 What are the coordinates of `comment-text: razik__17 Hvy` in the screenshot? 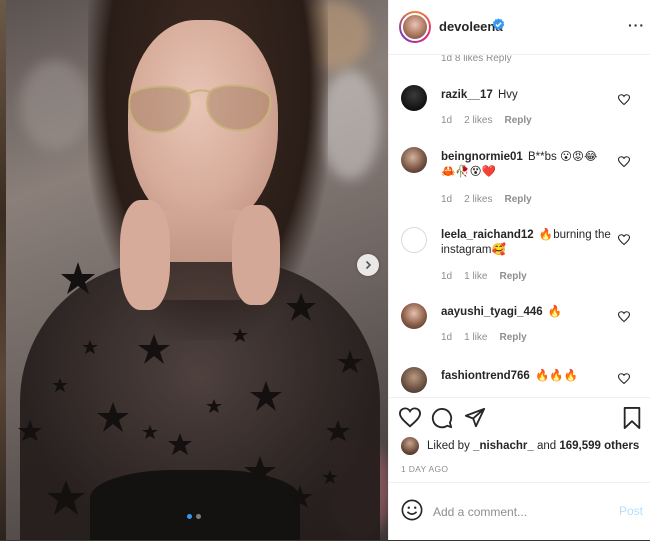 It's located at (530, 95).